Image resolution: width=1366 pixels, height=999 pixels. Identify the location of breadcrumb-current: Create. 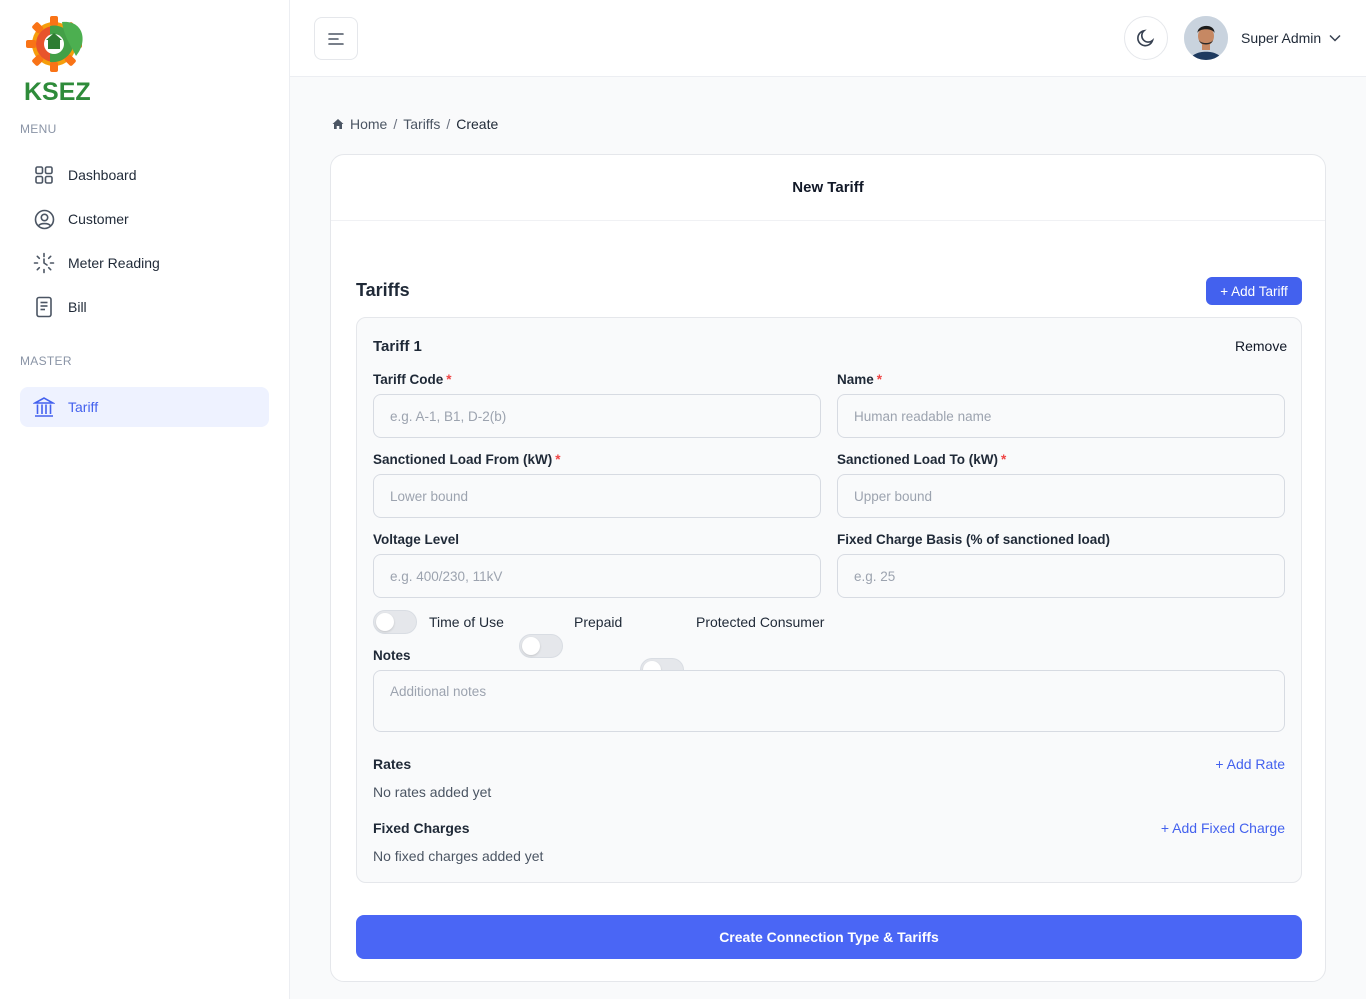
(477, 124).